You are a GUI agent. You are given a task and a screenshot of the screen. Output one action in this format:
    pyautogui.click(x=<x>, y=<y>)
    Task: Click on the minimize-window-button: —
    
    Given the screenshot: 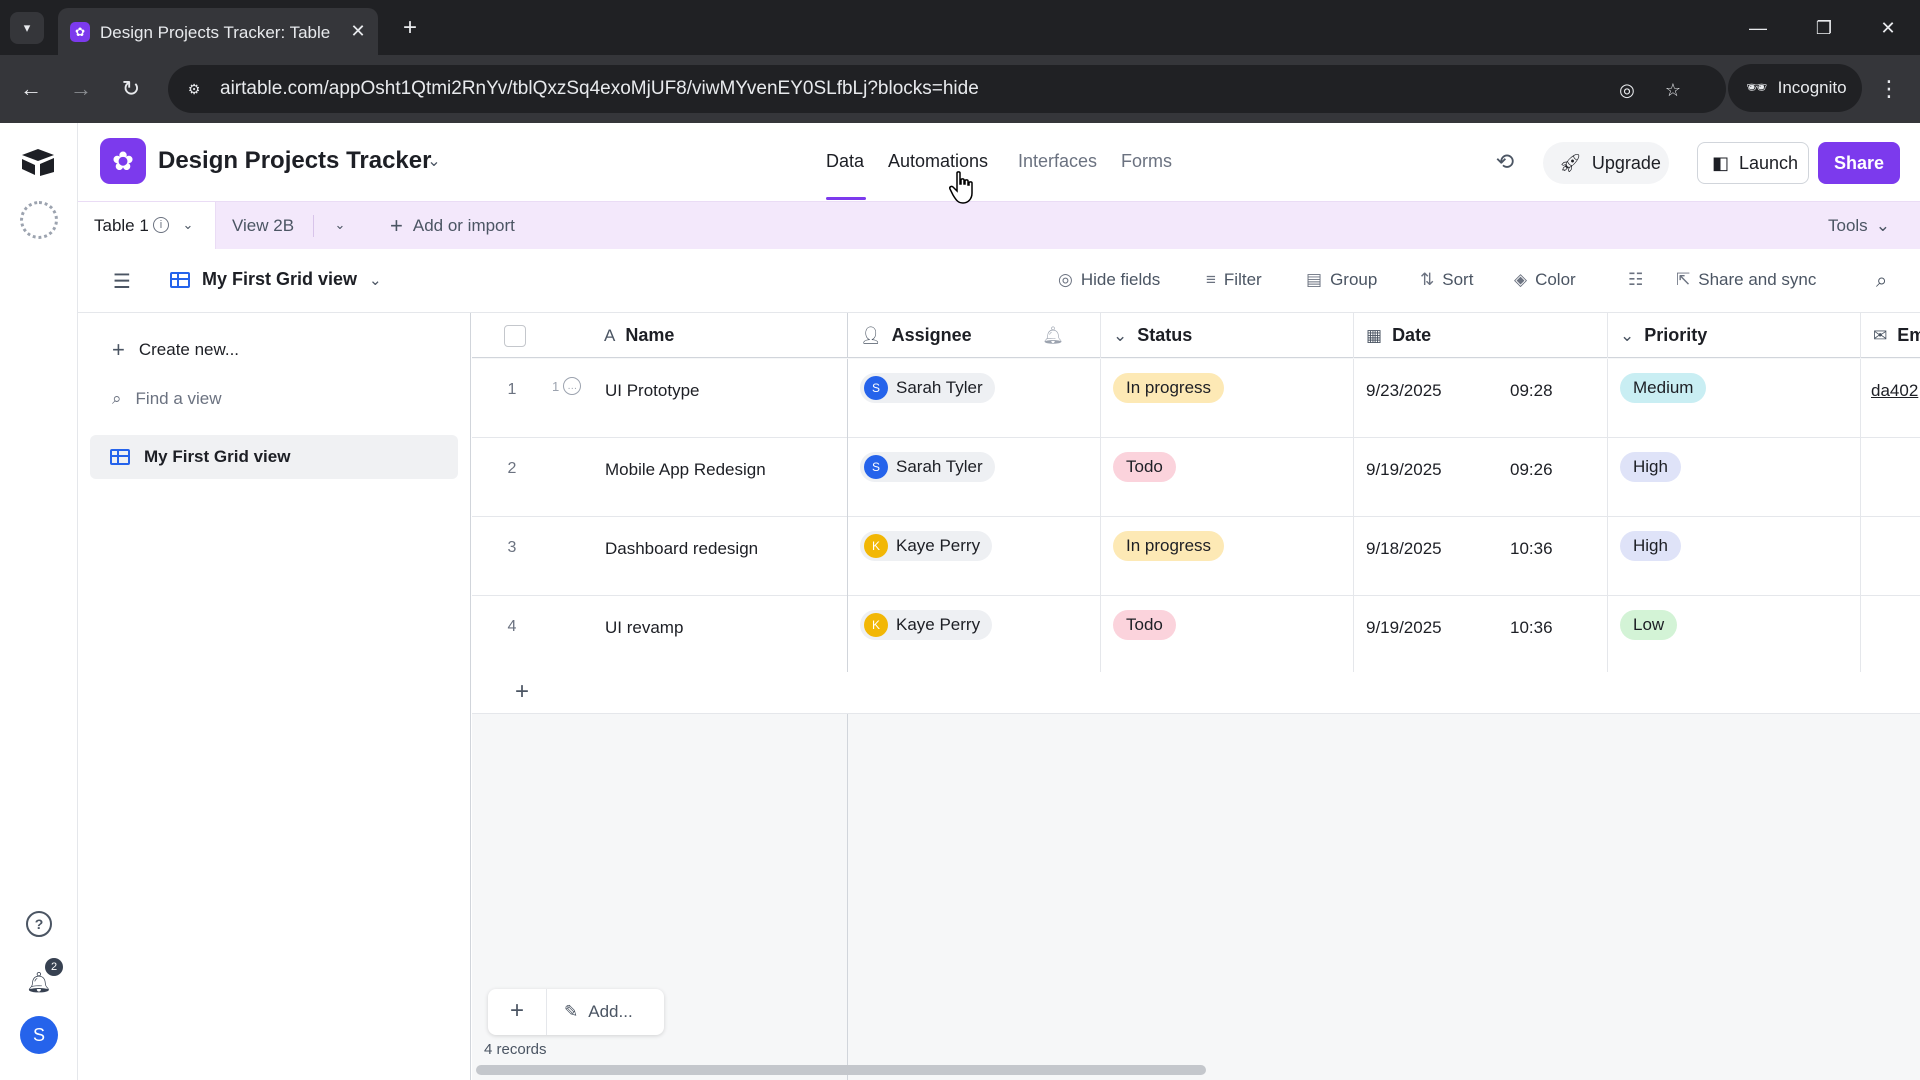 What is the action you would take?
    pyautogui.click(x=1758, y=28)
    